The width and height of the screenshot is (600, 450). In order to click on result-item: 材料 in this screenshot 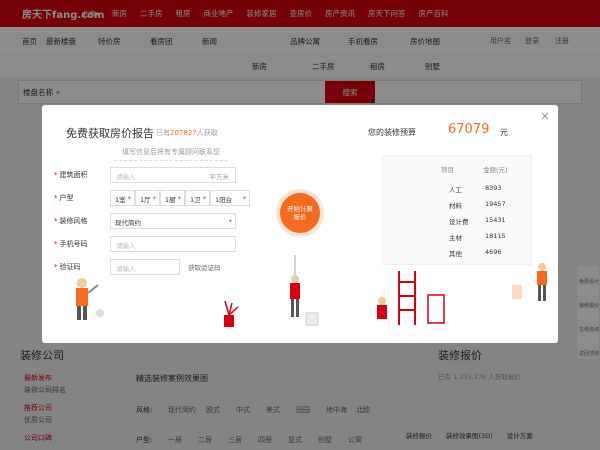, I will do `click(455, 206)`.